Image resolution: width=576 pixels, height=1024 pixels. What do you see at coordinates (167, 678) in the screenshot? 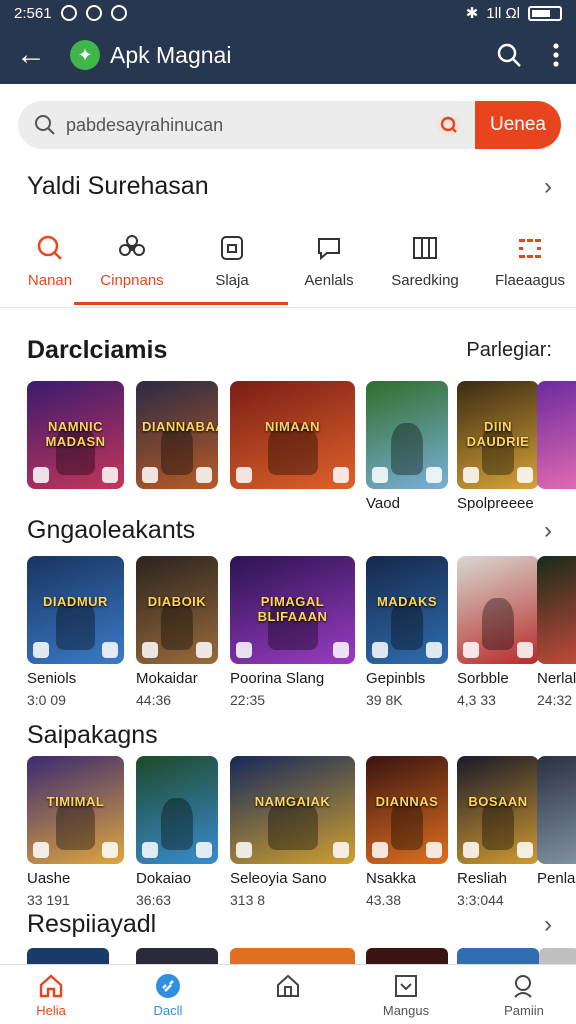
I see `game-title: Mokaidar` at bounding box center [167, 678].